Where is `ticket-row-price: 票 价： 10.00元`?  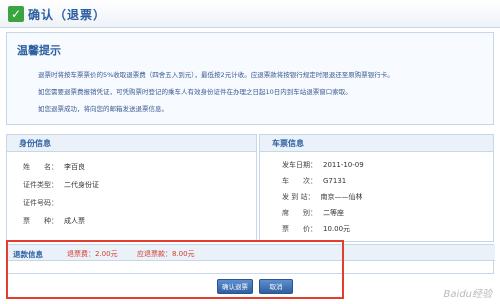
ticket-row-price: 票 价： 10.00元 is located at coordinates (316, 229).